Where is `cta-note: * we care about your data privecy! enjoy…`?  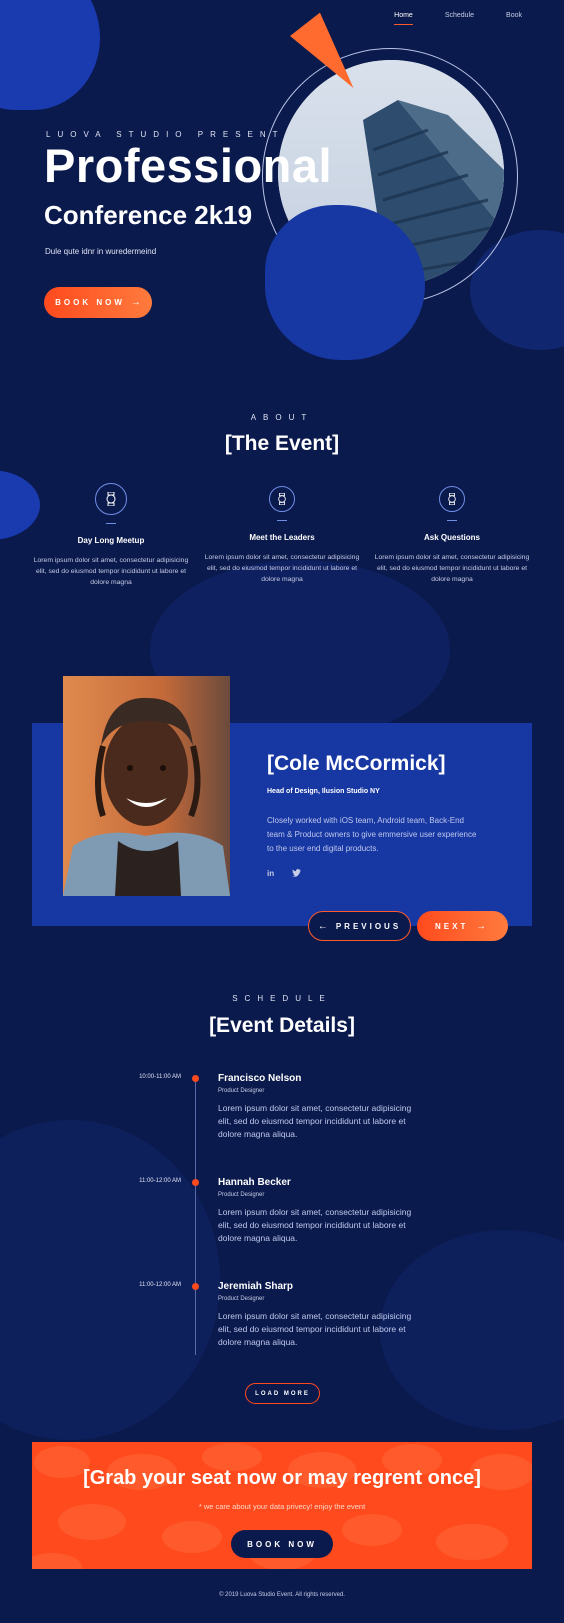
cta-note: * we care about your data privecy! enjoy… is located at coordinates (282, 1506).